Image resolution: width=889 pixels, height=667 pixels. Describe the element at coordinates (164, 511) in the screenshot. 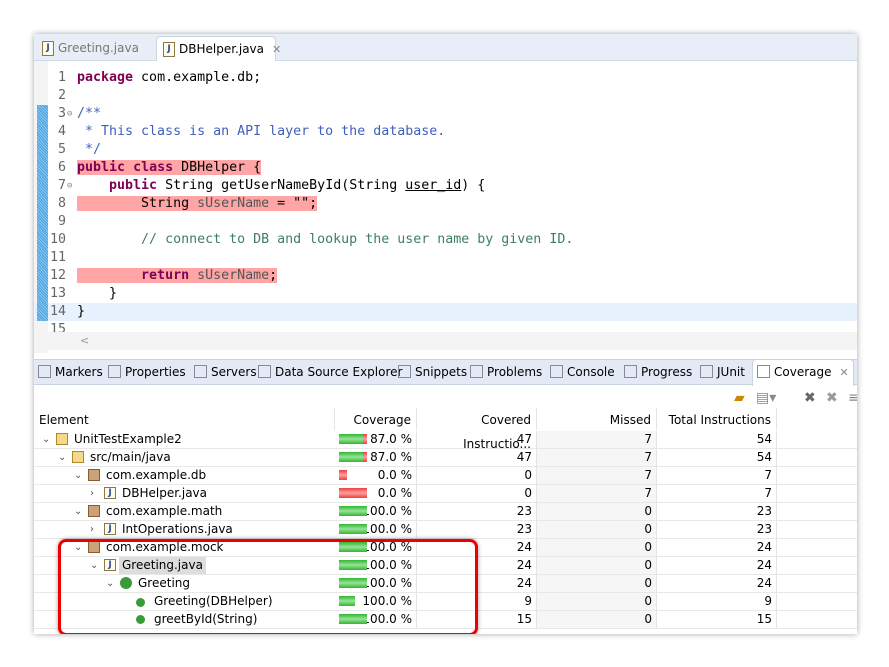

I see `element-name: com.example.math` at that location.